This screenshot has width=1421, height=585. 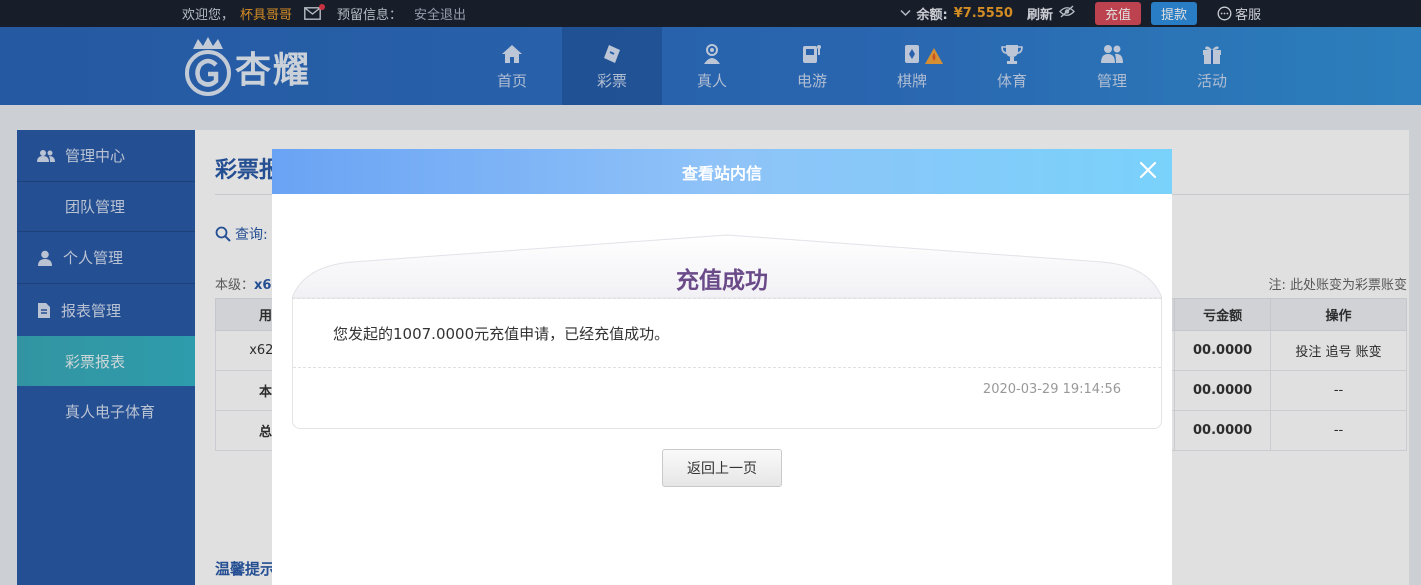 I want to click on modal-title: 查看站内信, so click(x=721, y=173).